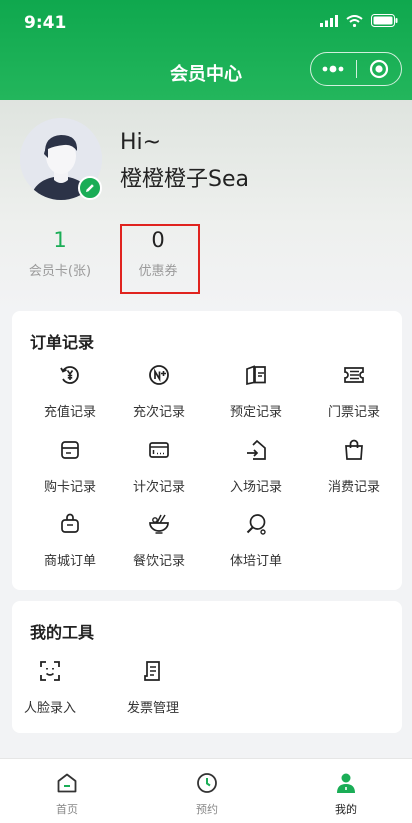 The height and width of the screenshot is (823, 412). I want to click on order-item-consumption: 消费记录, so click(354, 466).